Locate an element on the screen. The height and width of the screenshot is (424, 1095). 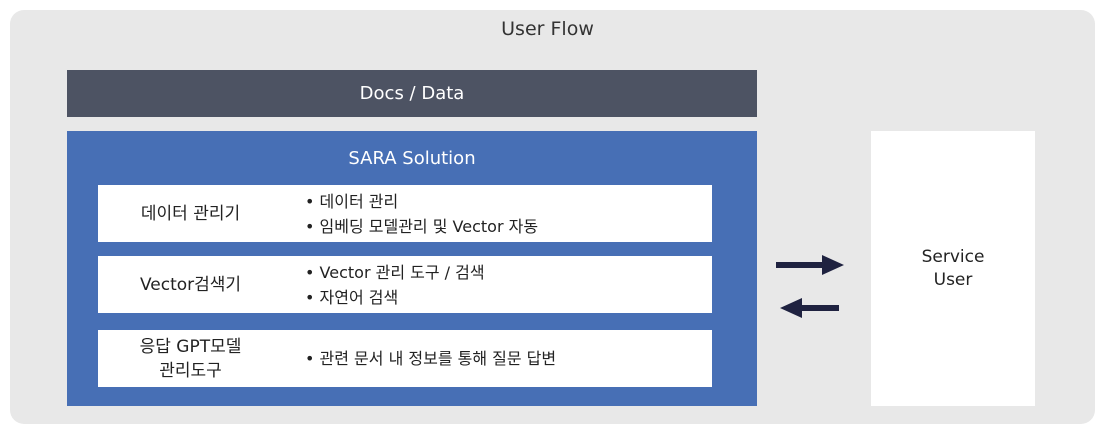
sara-solution-title: SARA Solution is located at coordinates (412, 158).